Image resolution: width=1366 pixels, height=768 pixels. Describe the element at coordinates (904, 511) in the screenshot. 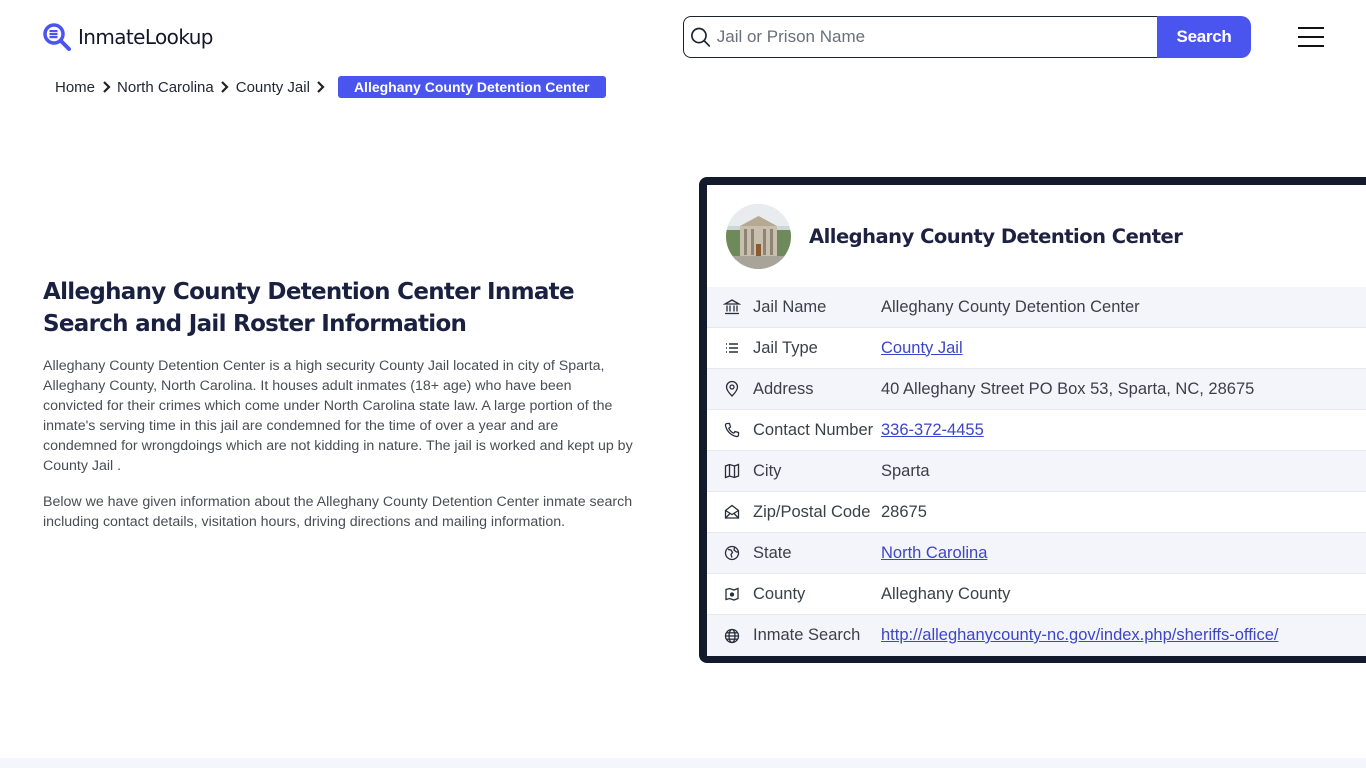

I see `row-value: 28675` at that location.